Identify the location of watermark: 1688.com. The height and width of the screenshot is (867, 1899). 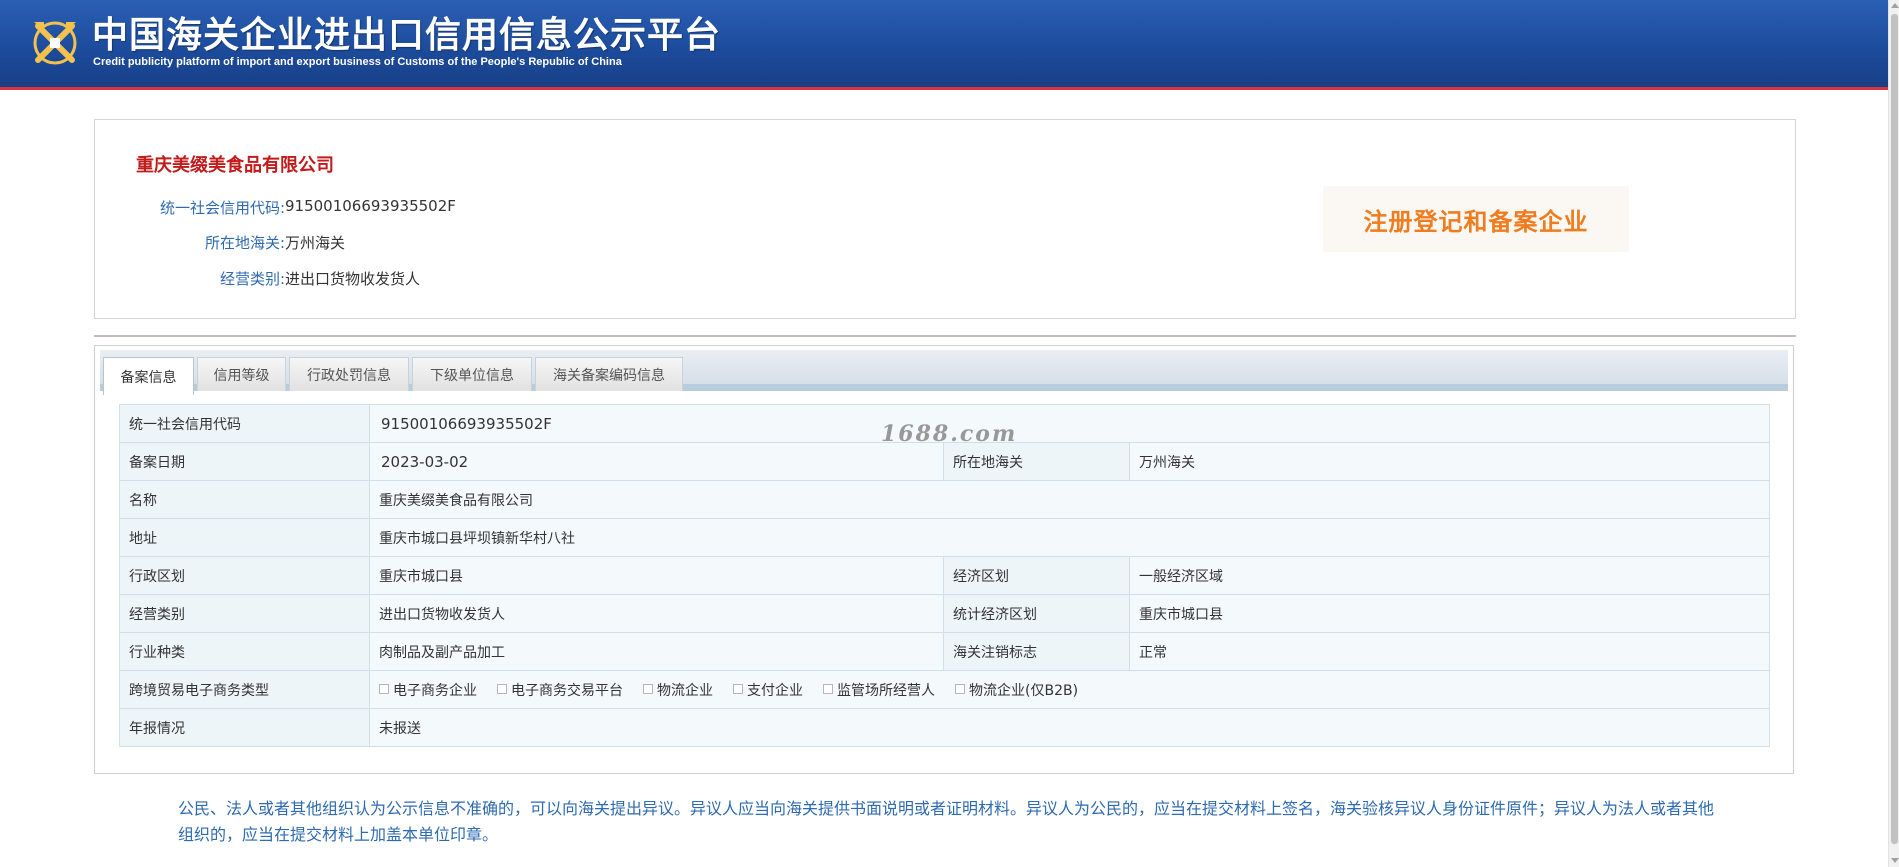
(949, 434).